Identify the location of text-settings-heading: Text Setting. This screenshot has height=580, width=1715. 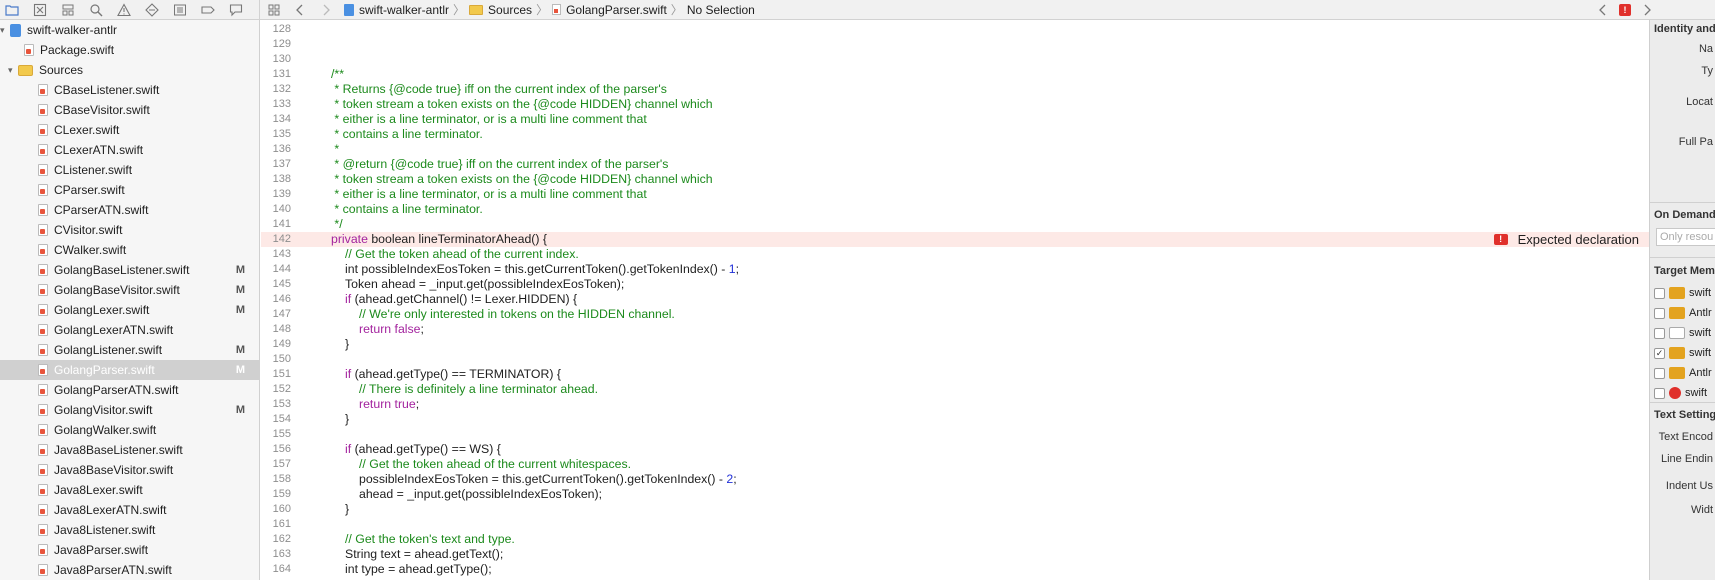
(1684, 415).